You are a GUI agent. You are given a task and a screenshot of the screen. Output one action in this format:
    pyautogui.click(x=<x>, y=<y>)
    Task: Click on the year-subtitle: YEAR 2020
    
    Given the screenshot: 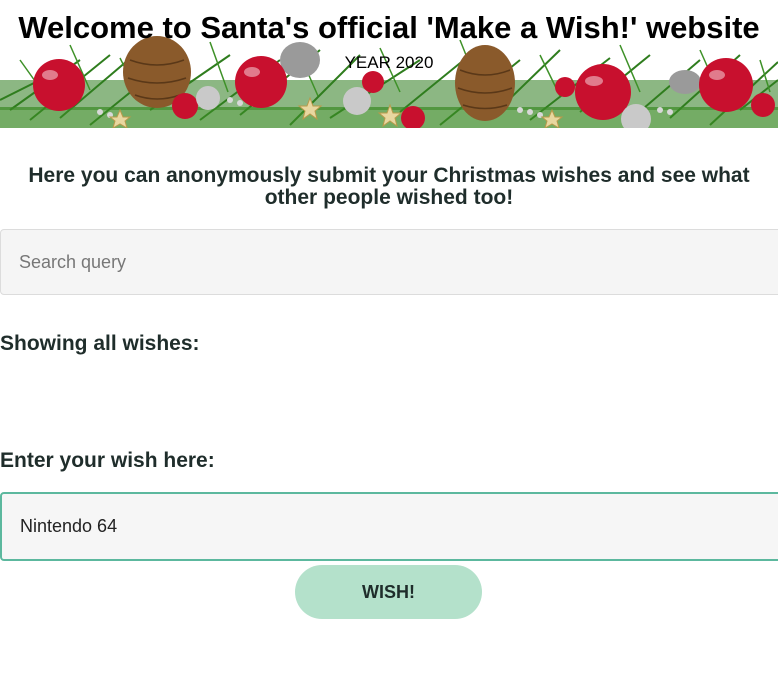 What is the action you would take?
    pyautogui.click(x=389, y=62)
    